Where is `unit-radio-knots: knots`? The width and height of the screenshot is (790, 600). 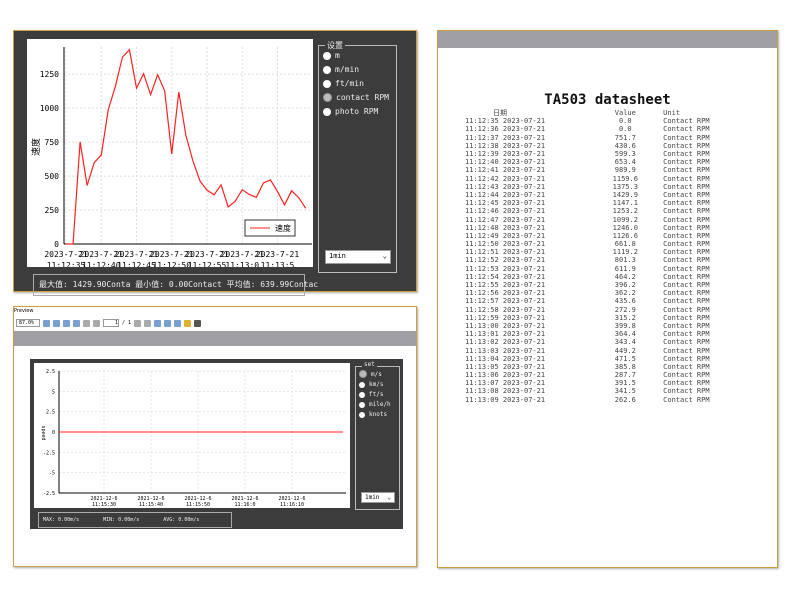
unit-radio-knots: knots is located at coordinates (379, 414).